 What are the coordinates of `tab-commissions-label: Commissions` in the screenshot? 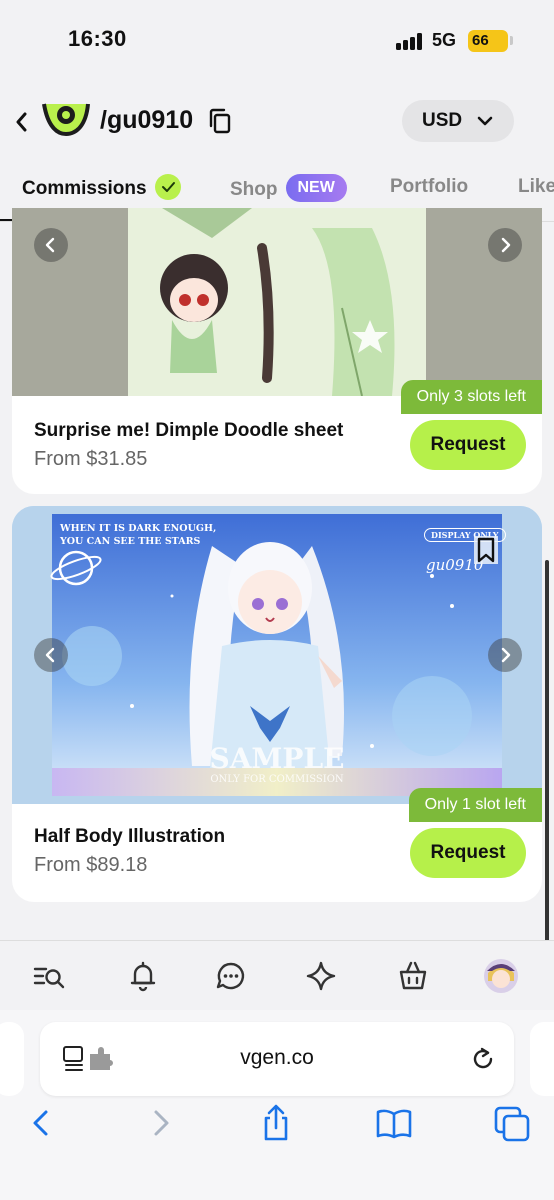 It's located at (84, 189).